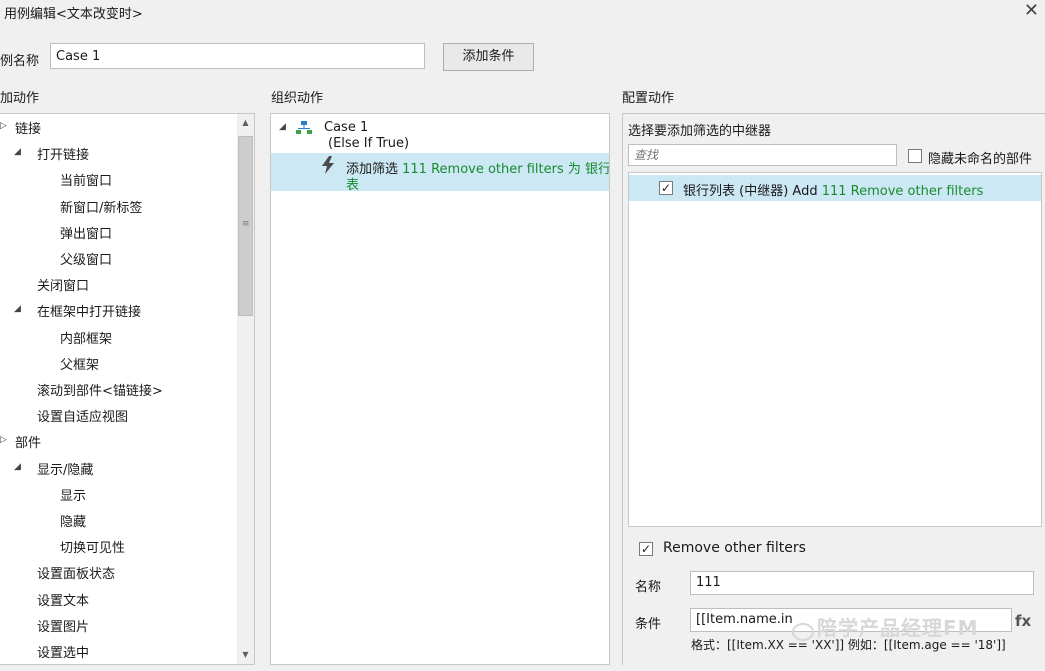 Image resolution: width=1045 pixels, height=671 pixels. Describe the element at coordinates (369, 143) in the screenshot. I see `case-condition: (Else If True)` at that location.